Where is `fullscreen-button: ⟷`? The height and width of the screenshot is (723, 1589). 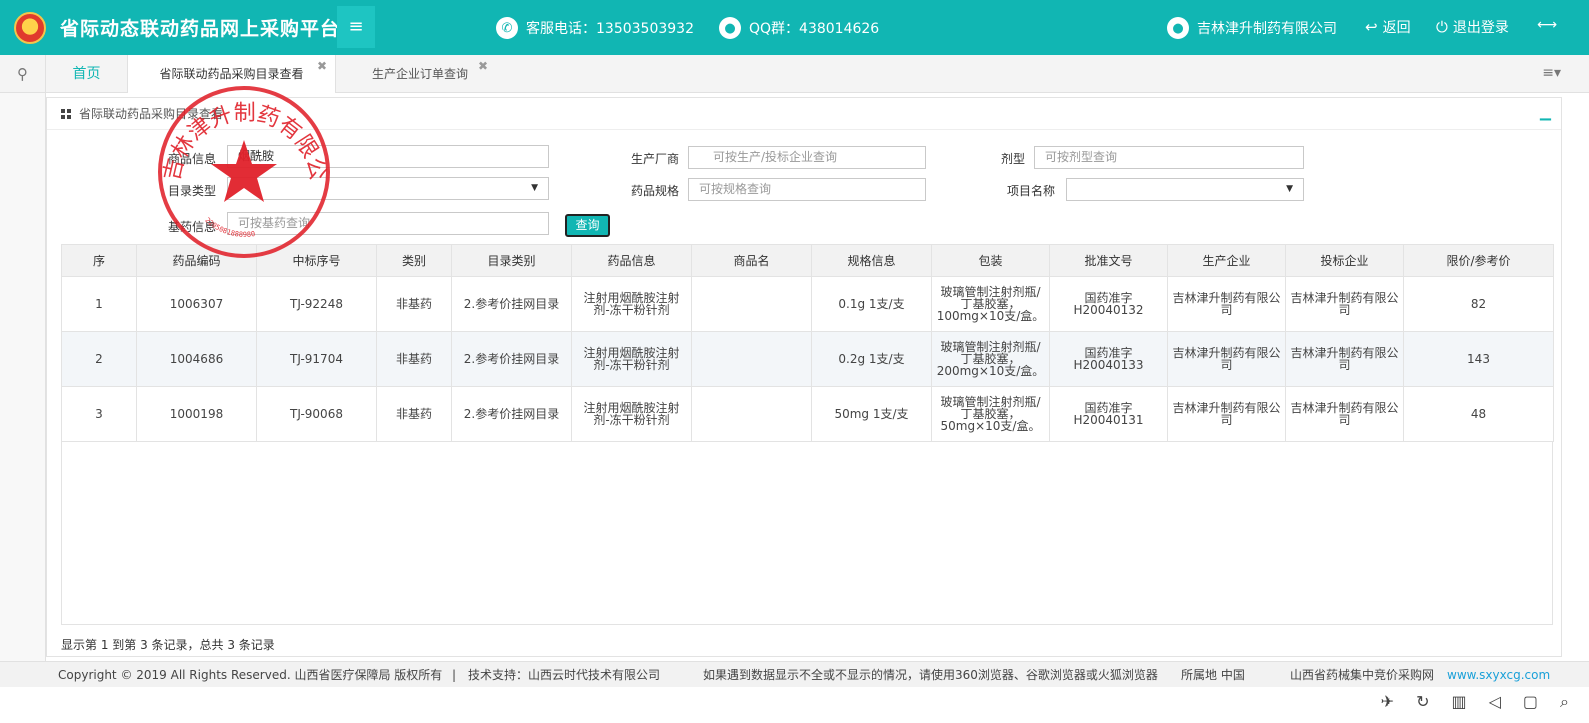 fullscreen-button: ⟷ is located at coordinates (1547, 25).